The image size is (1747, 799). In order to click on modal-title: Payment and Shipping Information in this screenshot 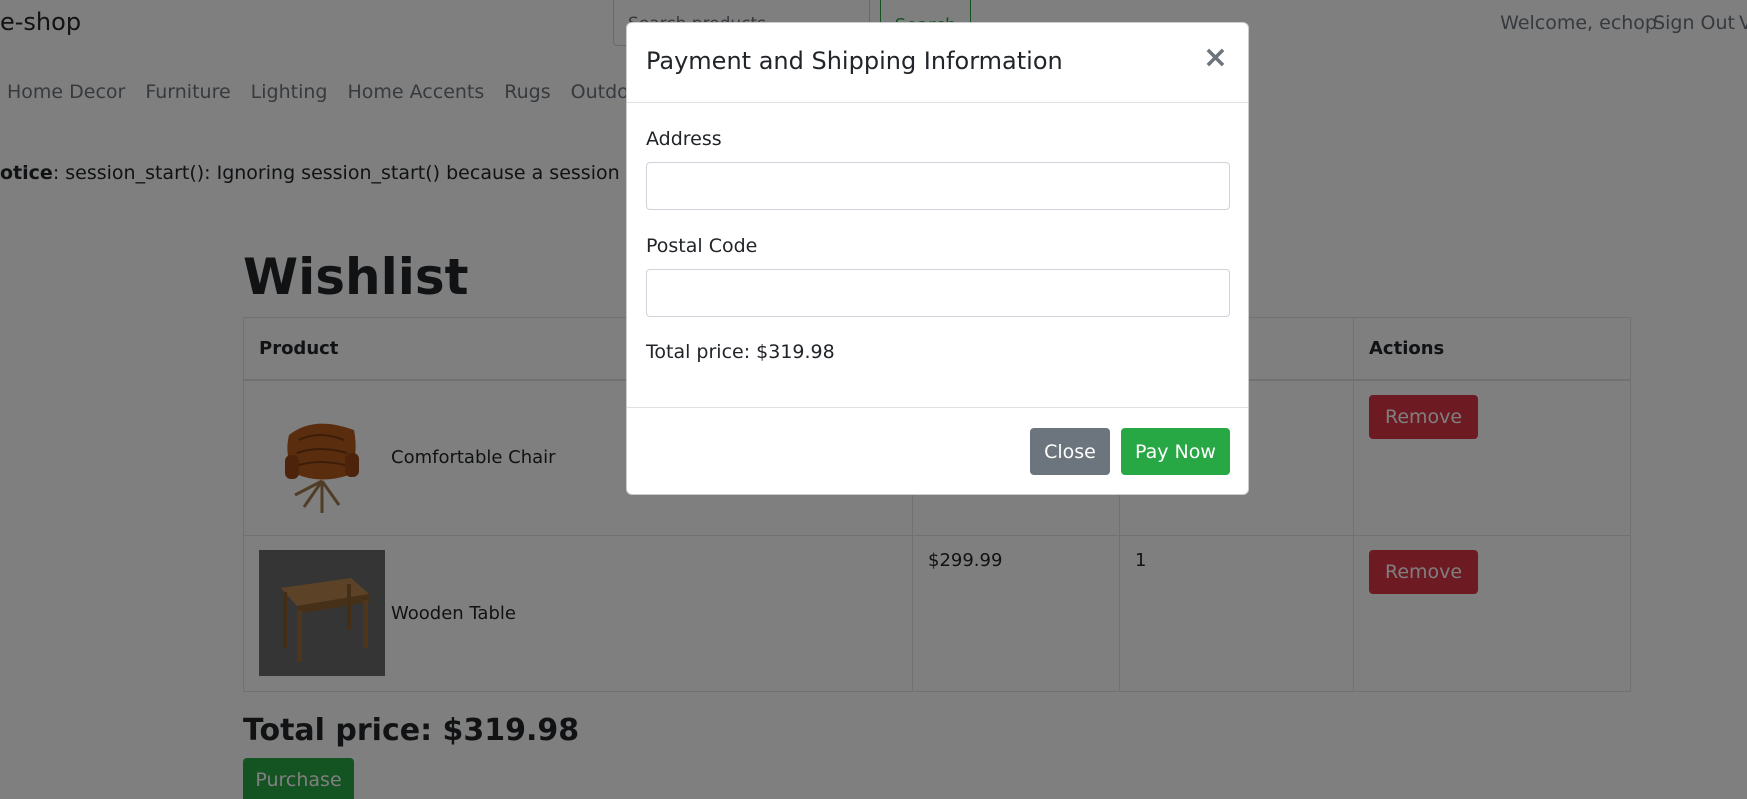, I will do `click(854, 61)`.